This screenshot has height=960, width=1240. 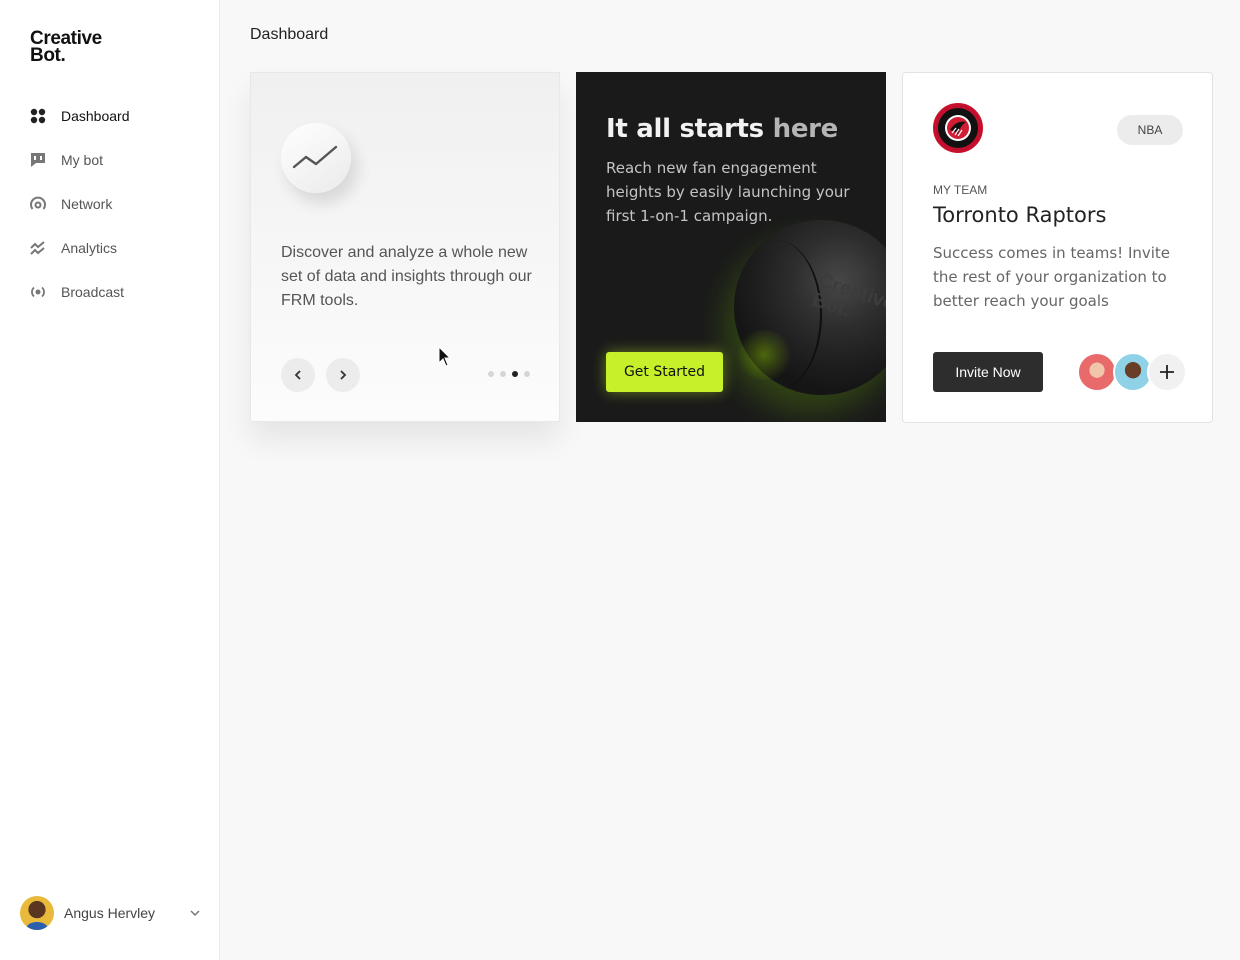 I want to click on add-member-button, so click(x=1167, y=372).